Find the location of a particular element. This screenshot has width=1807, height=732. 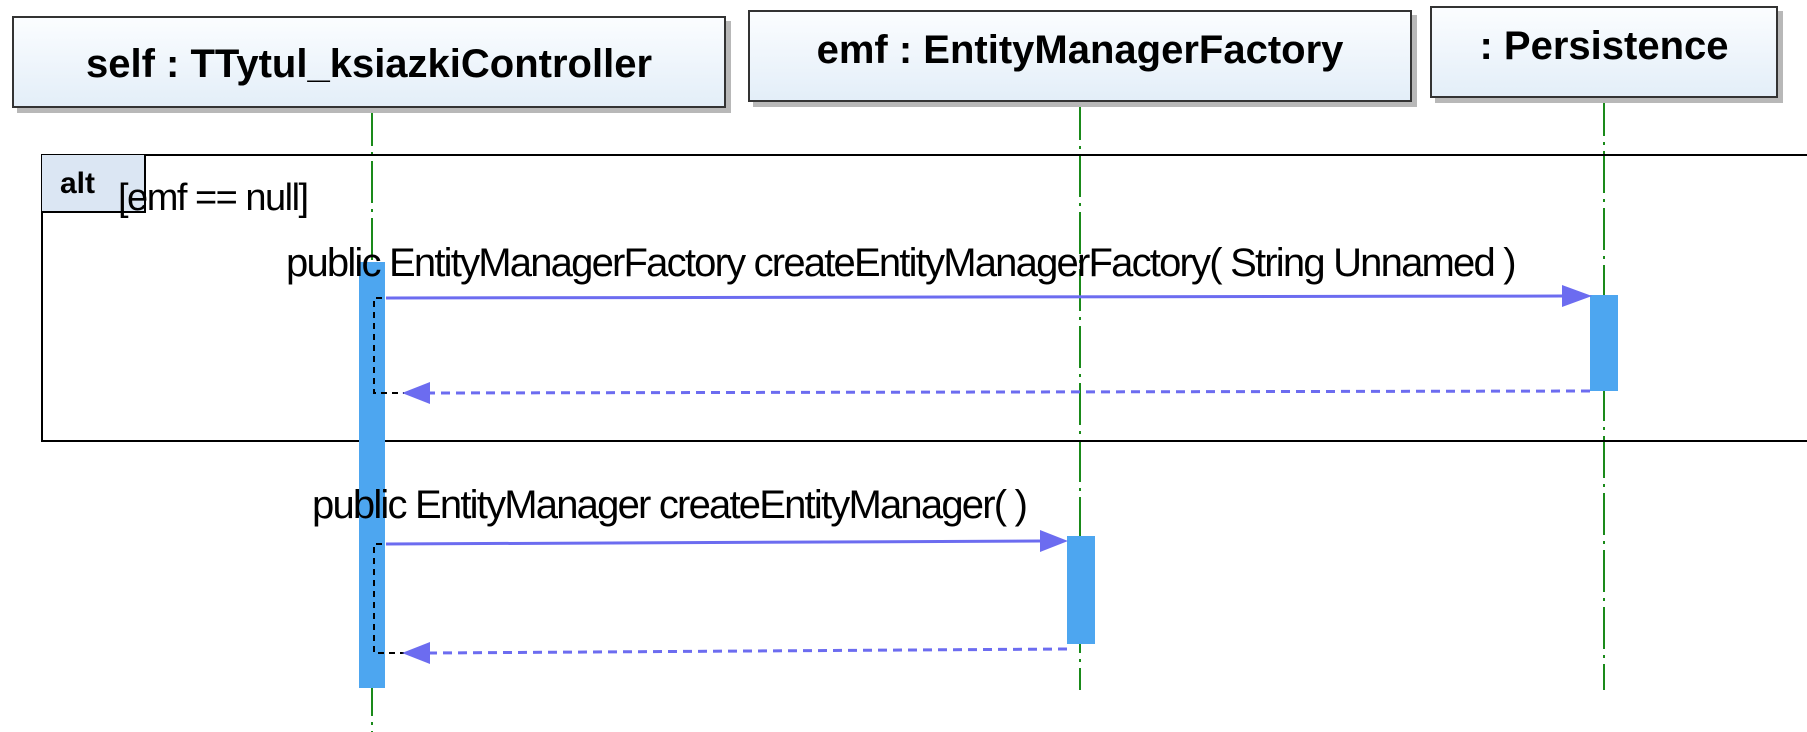

message-2-arrowhead is located at coordinates (1054, 541).